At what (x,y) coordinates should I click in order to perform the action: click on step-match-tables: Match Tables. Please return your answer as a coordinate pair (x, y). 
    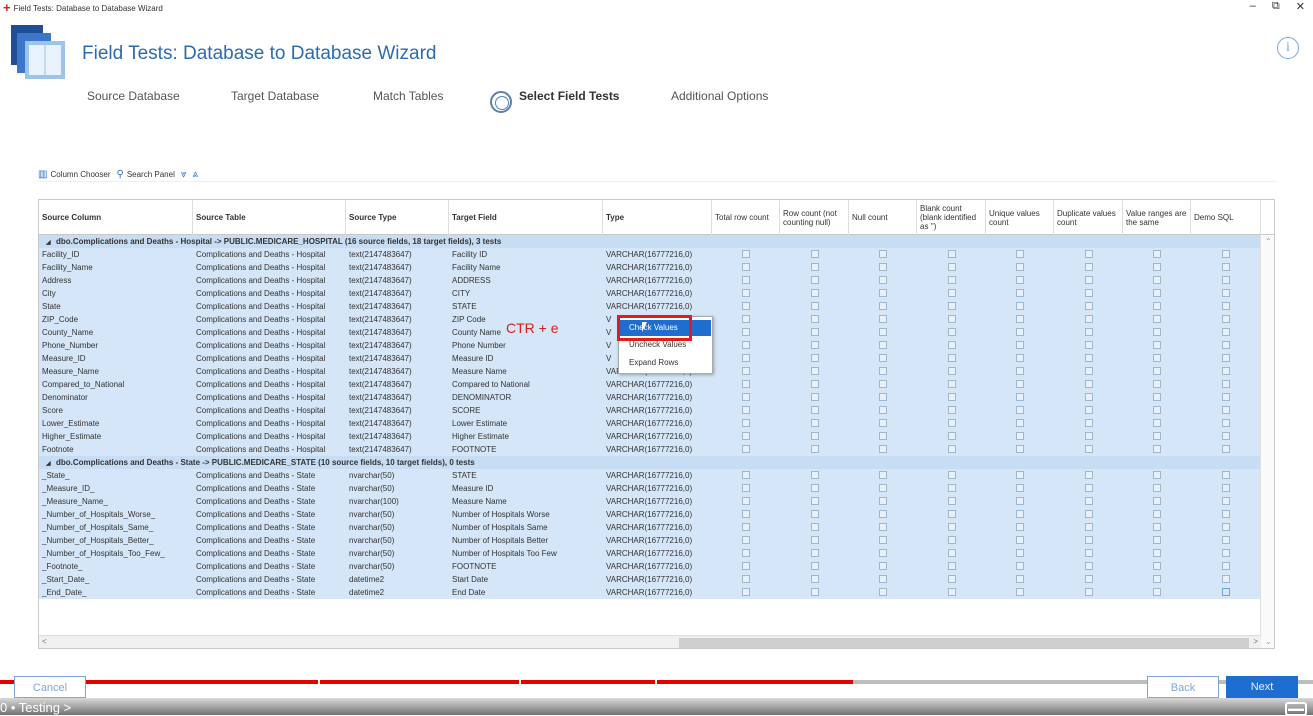
    Looking at the image, I should click on (408, 96).